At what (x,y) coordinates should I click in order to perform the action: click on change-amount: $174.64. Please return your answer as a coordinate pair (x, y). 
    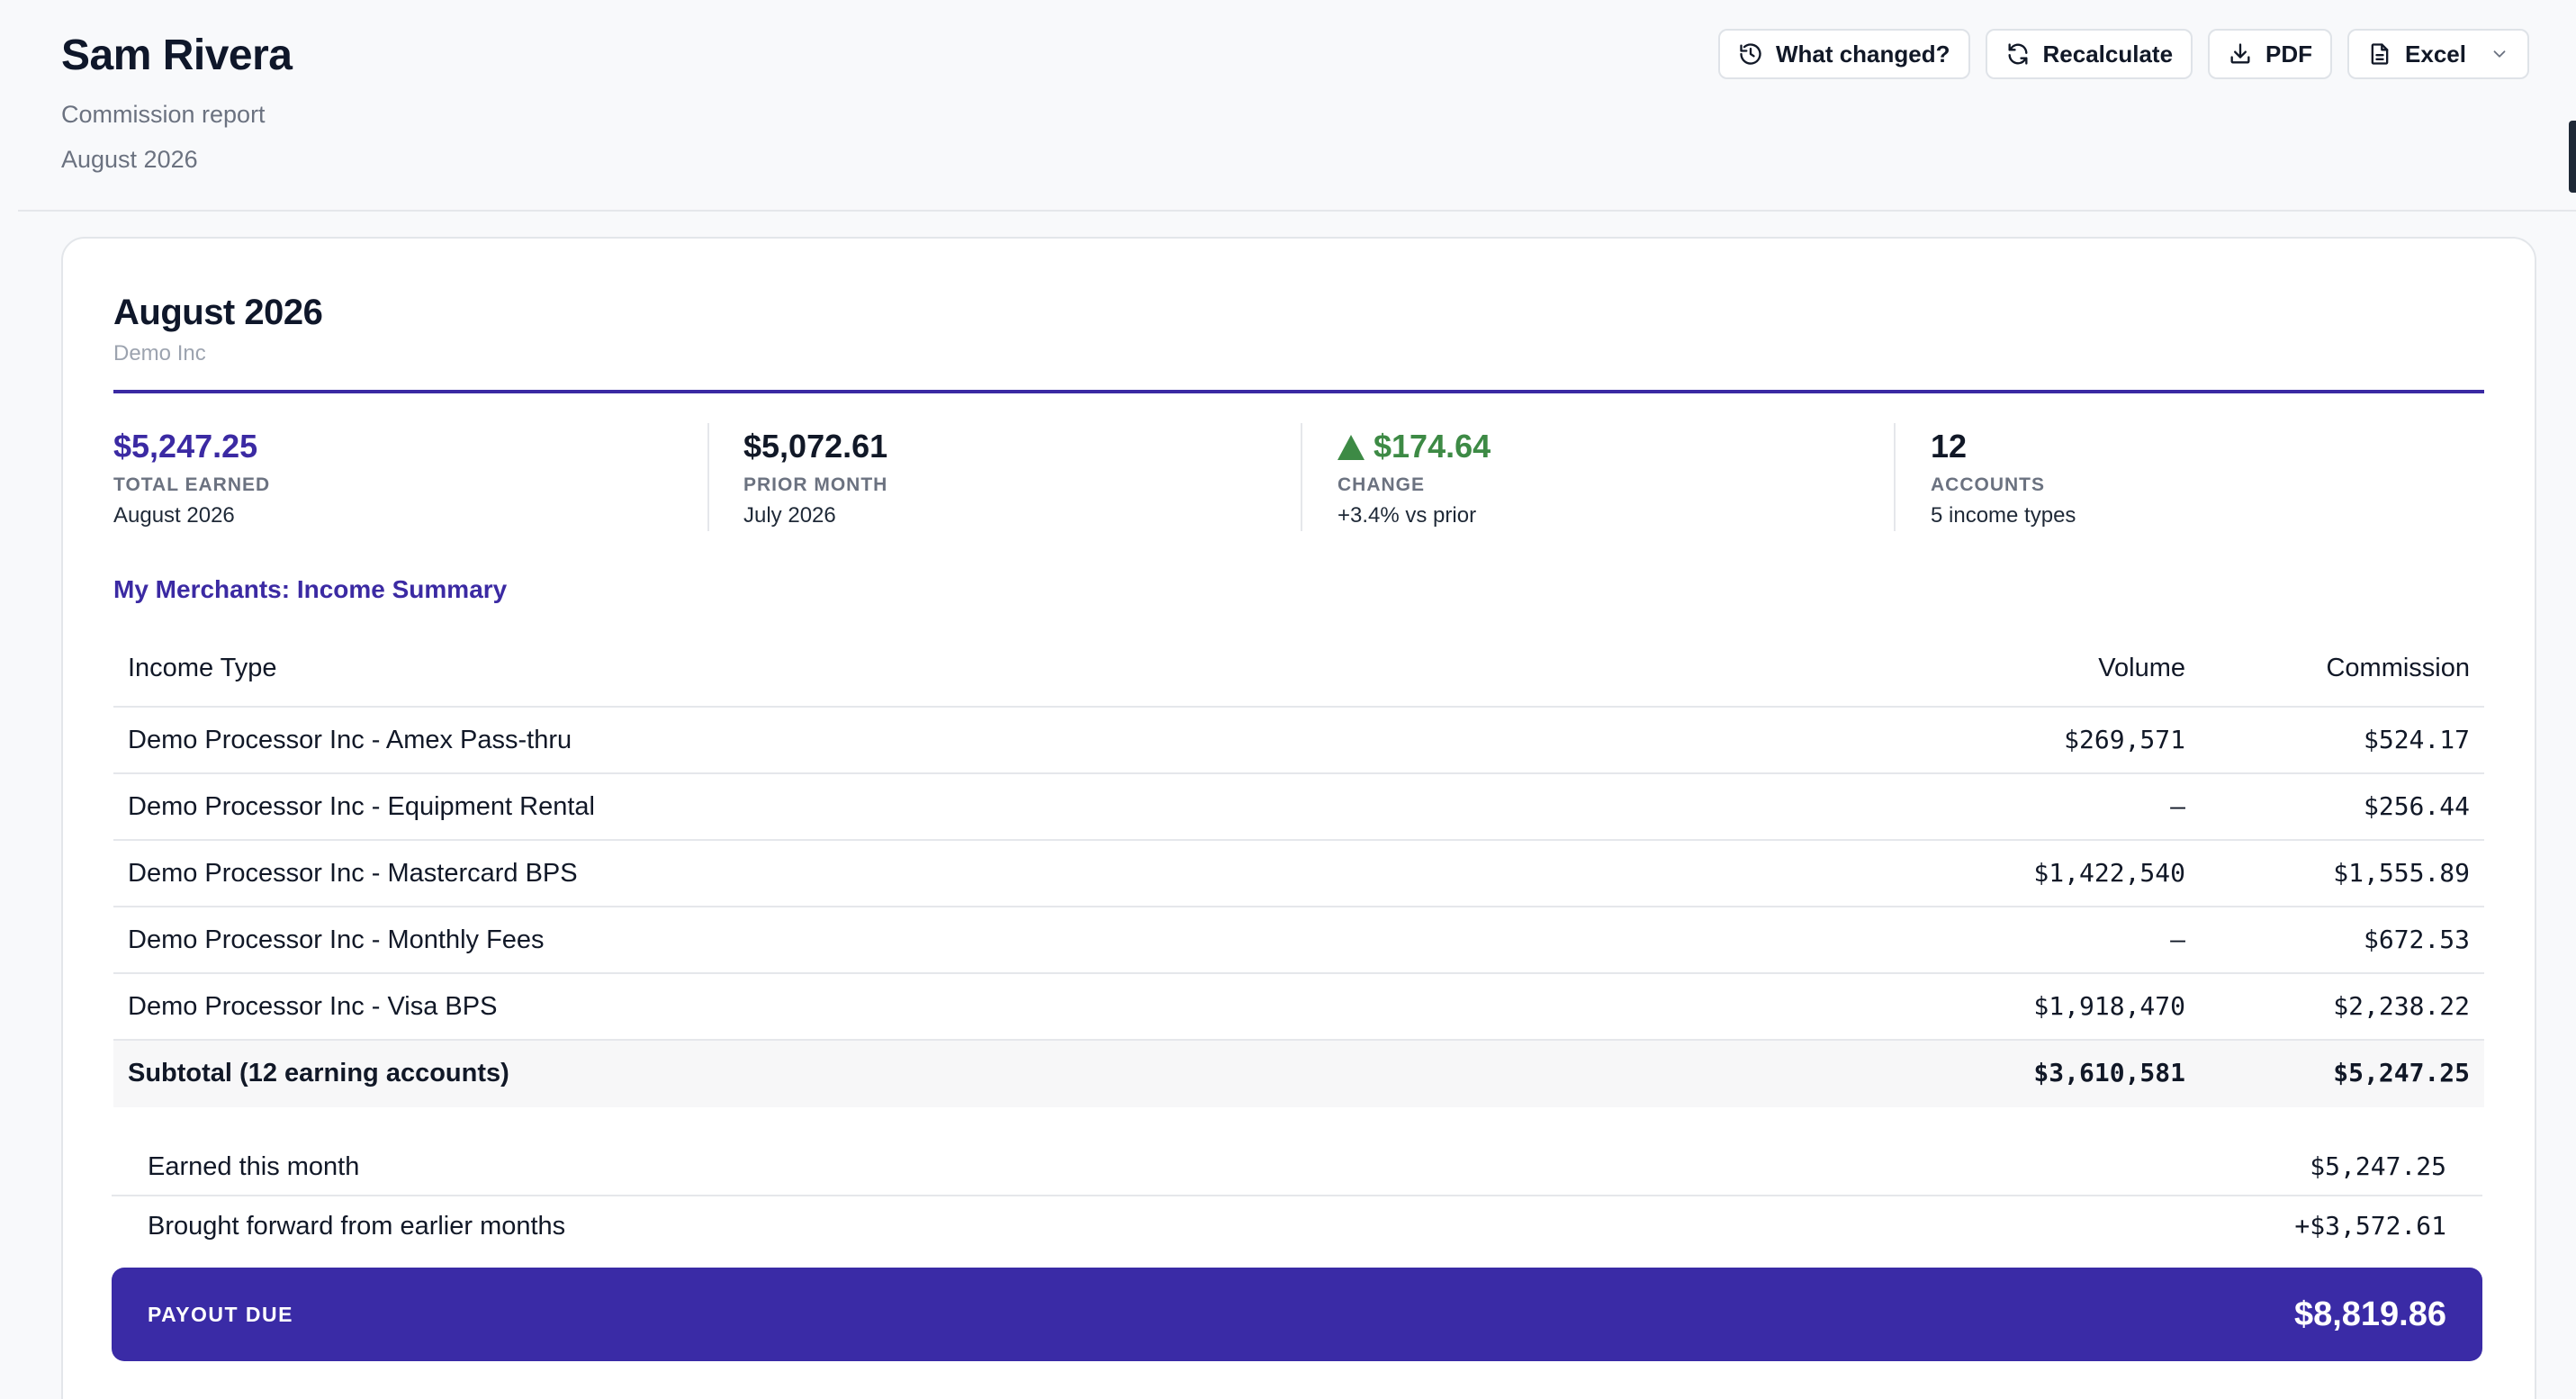
    Looking at the image, I should click on (1432, 446).